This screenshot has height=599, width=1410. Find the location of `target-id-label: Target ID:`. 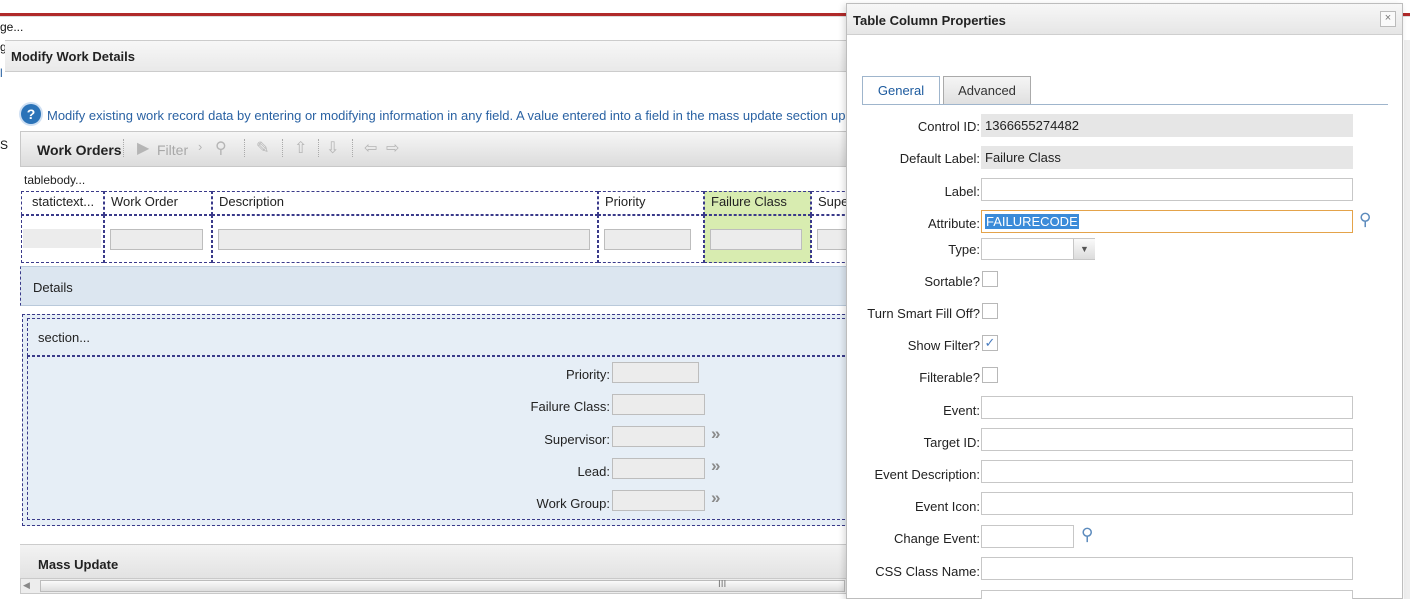

target-id-label: Target ID: is located at coordinates (951, 442).